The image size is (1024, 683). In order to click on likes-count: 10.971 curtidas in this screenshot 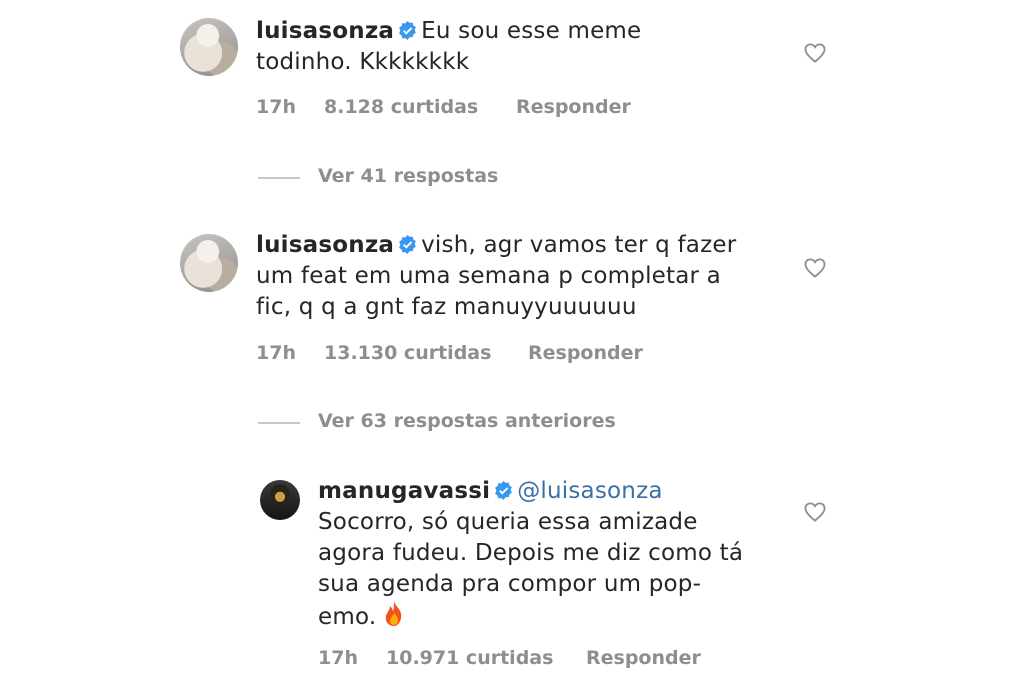, I will do `click(469, 658)`.